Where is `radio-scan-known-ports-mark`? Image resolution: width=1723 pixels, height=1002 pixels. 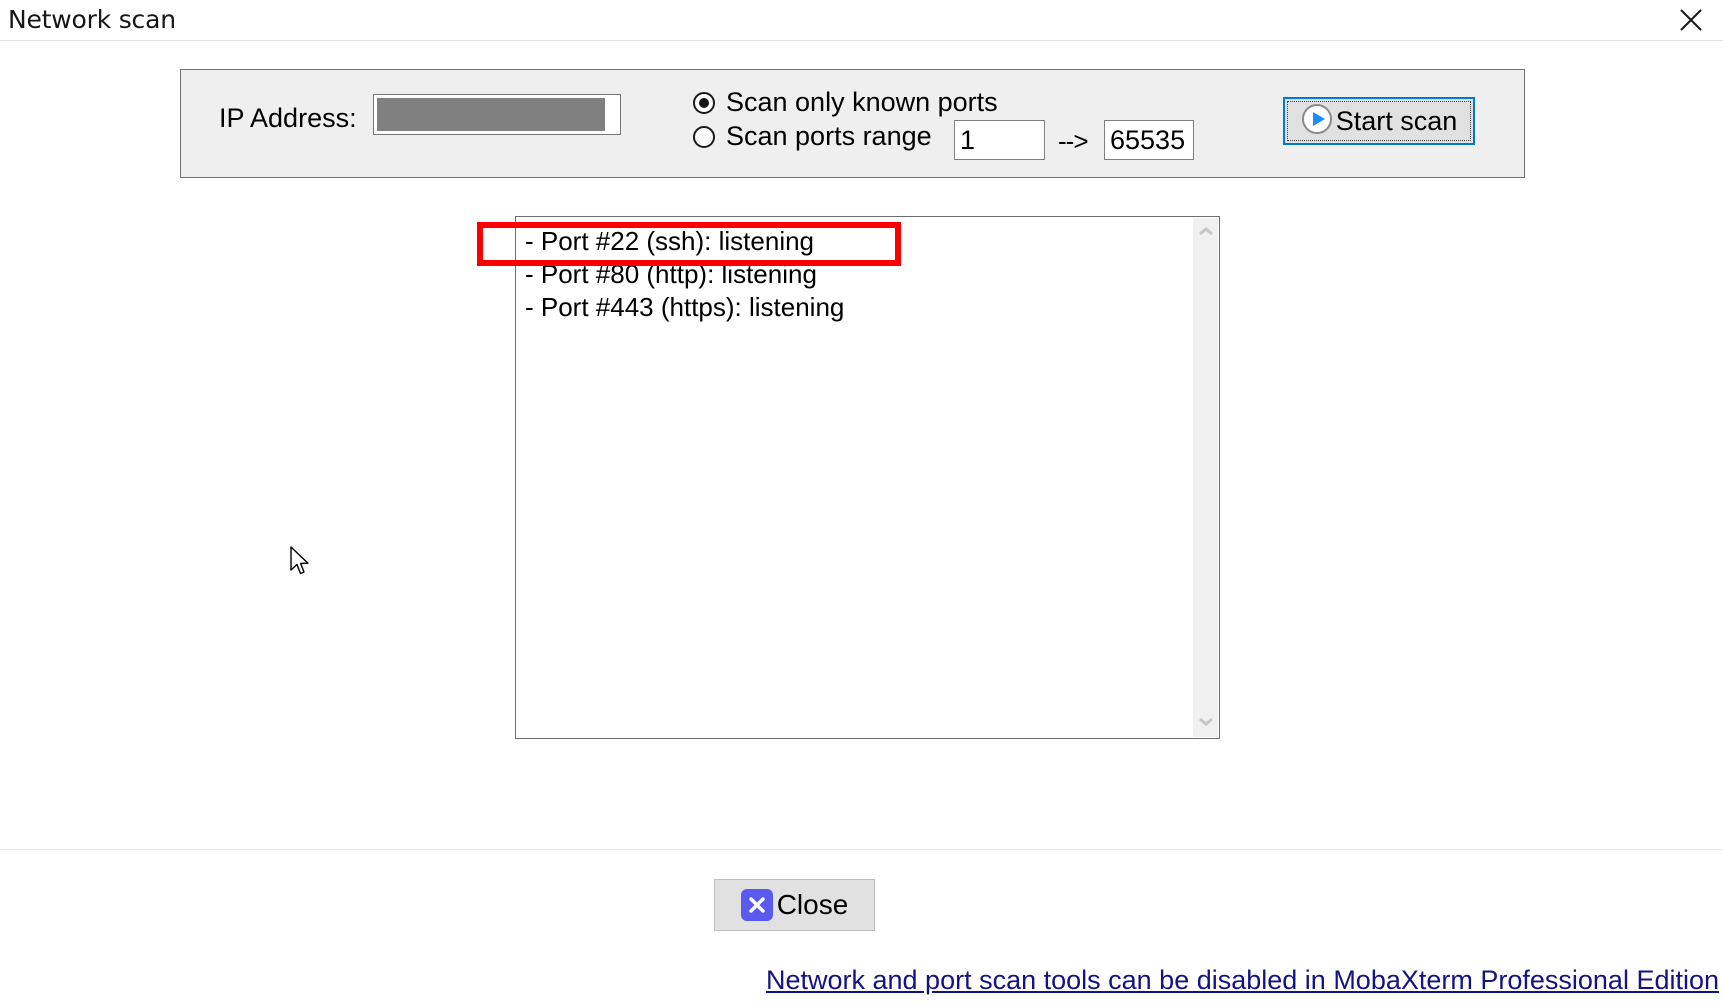
radio-scan-known-ports-mark is located at coordinates (704, 102).